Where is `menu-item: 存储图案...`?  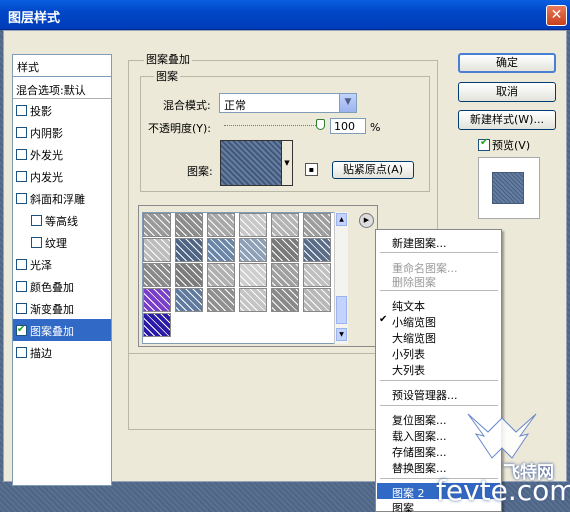 menu-item: 存储图案... is located at coordinates (419, 452).